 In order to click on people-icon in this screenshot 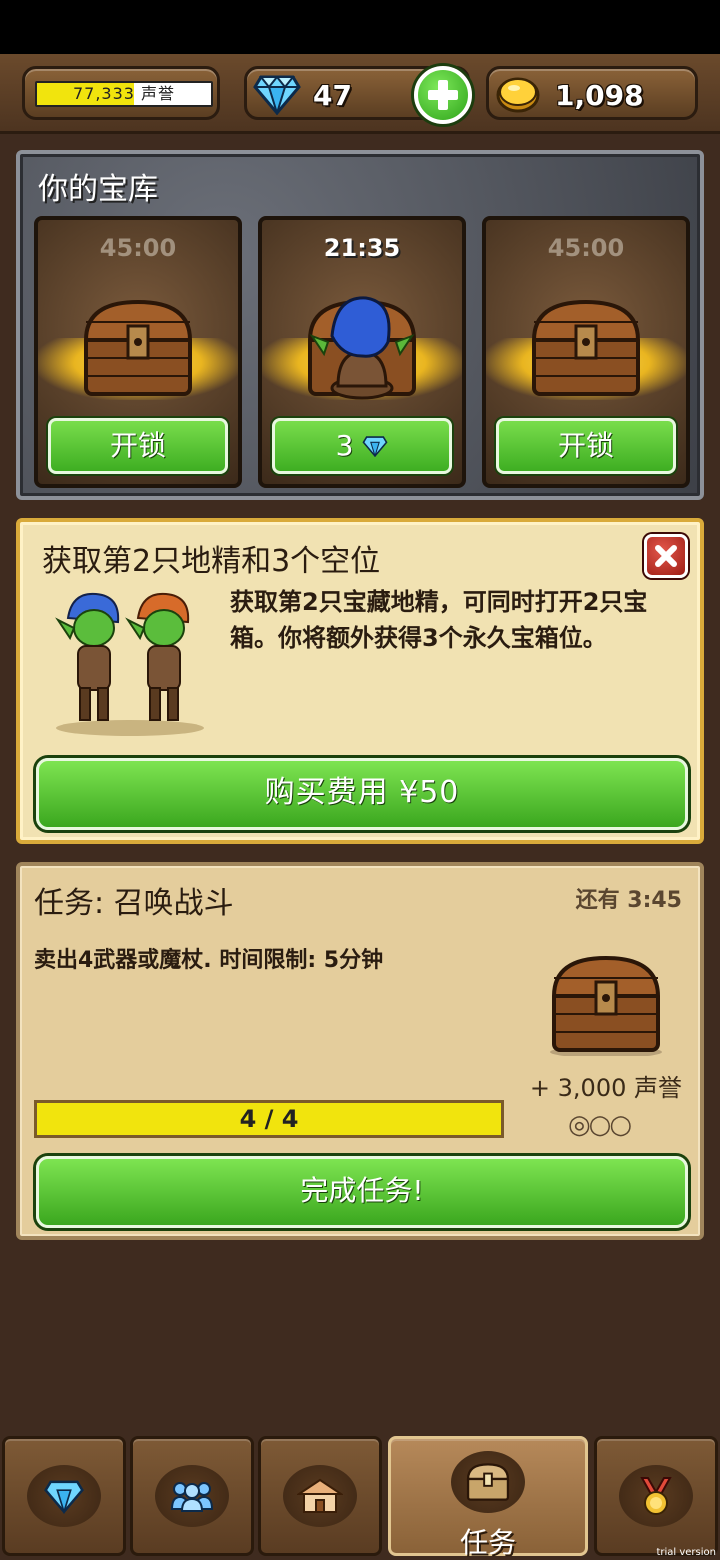, I will do `click(192, 1497)`.